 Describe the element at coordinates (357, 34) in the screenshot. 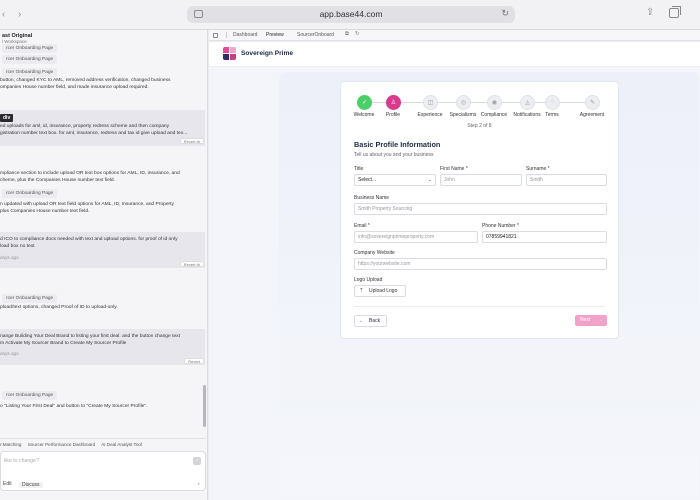

I see `refresh-icon: ↻` at that location.